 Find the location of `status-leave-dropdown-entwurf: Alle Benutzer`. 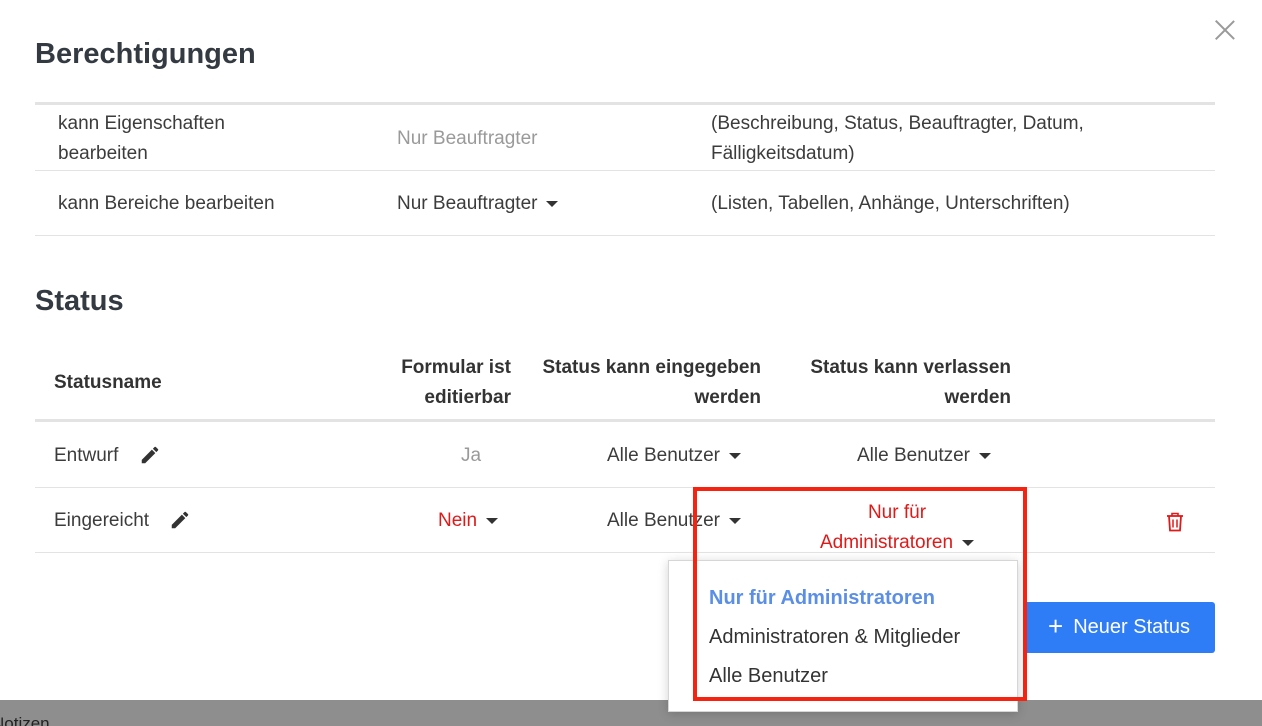

status-leave-dropdown-entwurf: Alle Benutzer is located at coordinates (924, 456).